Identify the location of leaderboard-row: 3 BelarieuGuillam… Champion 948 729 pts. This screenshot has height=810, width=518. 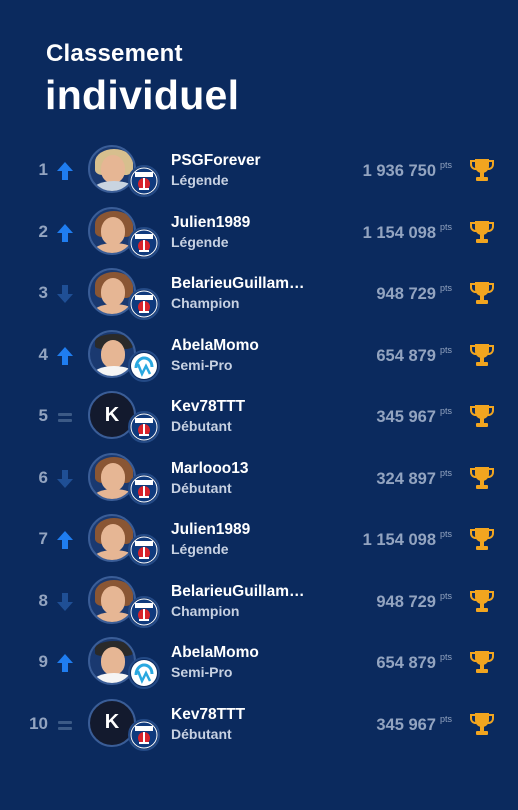
(259, 293).